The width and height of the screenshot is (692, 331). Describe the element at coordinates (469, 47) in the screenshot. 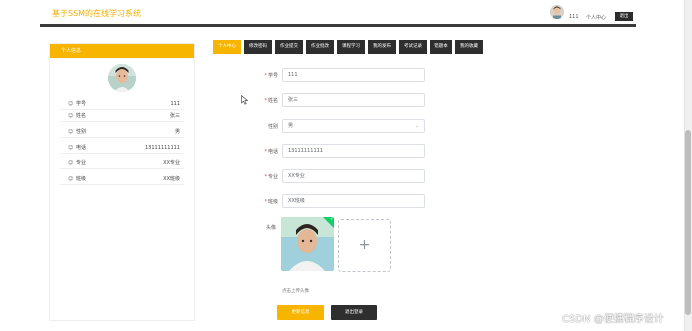

I see `tab-my-favorites: 我的收藏` at that location.